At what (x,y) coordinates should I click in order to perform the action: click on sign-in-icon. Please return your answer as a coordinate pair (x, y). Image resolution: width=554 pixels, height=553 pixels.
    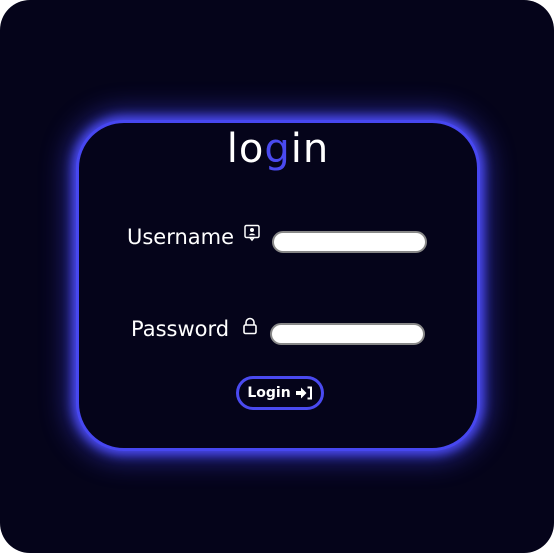
    Looking at the image, I should click on (303, 393).